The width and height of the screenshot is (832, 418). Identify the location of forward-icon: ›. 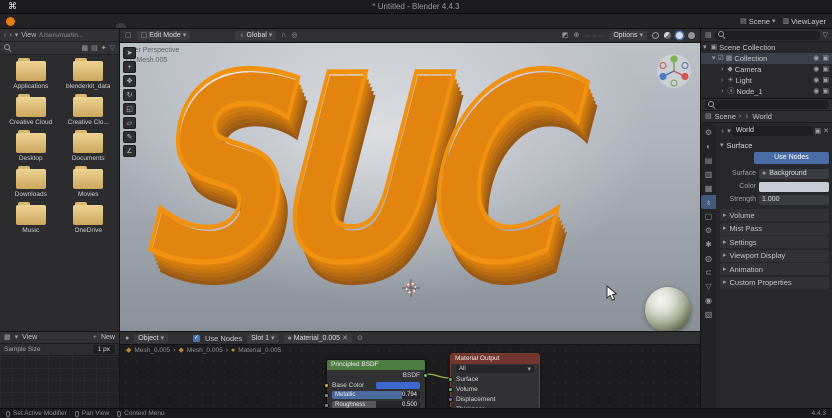
(10, 35).